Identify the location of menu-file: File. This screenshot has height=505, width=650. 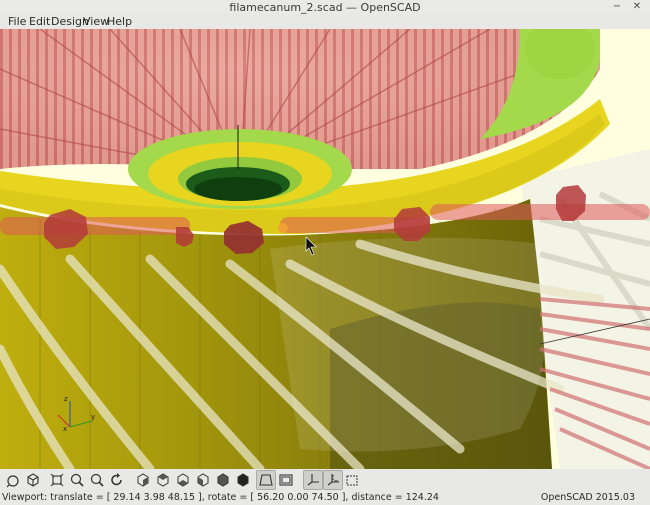
(17, 21).